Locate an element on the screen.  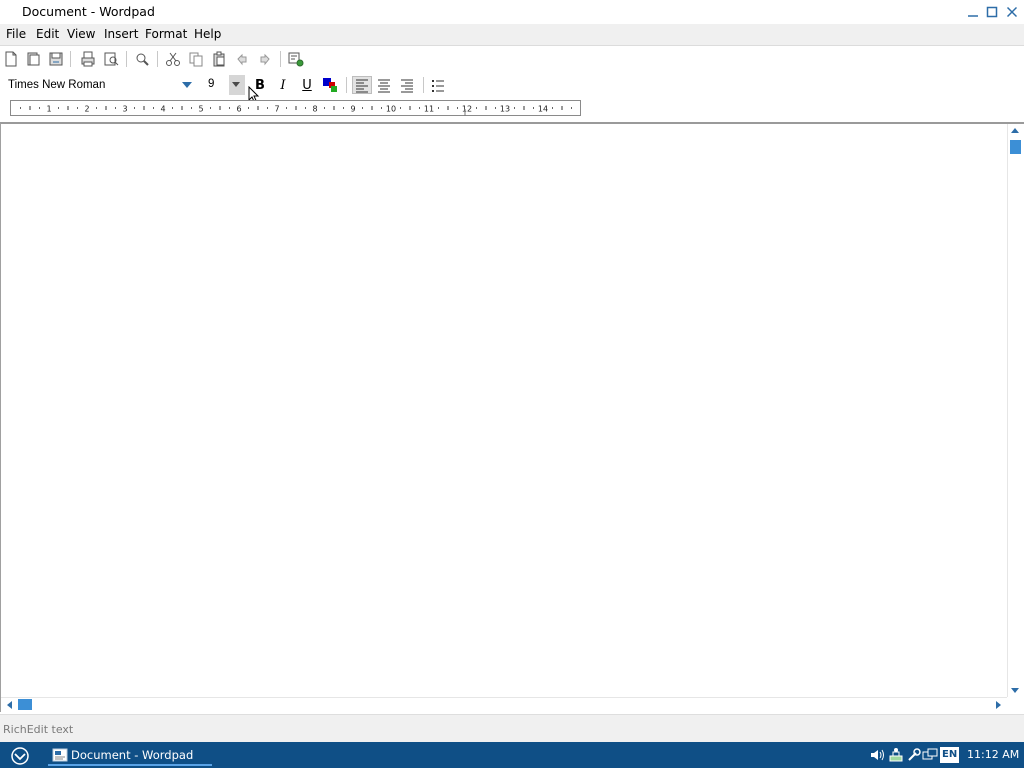
bullet-list-icon is located at coordinates (438, 86).